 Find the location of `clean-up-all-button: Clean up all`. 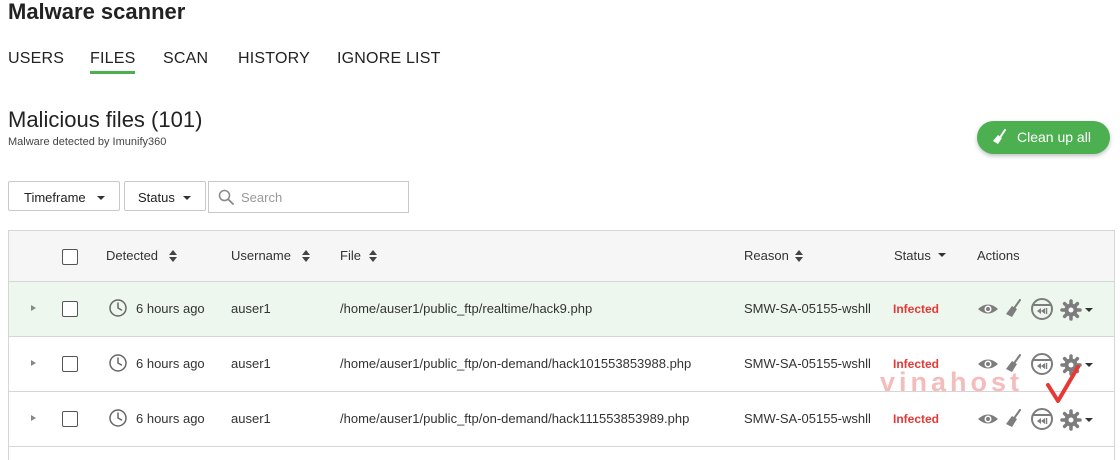

clean-up-all-button: Clean up all is located at coordinates (1043, 137).